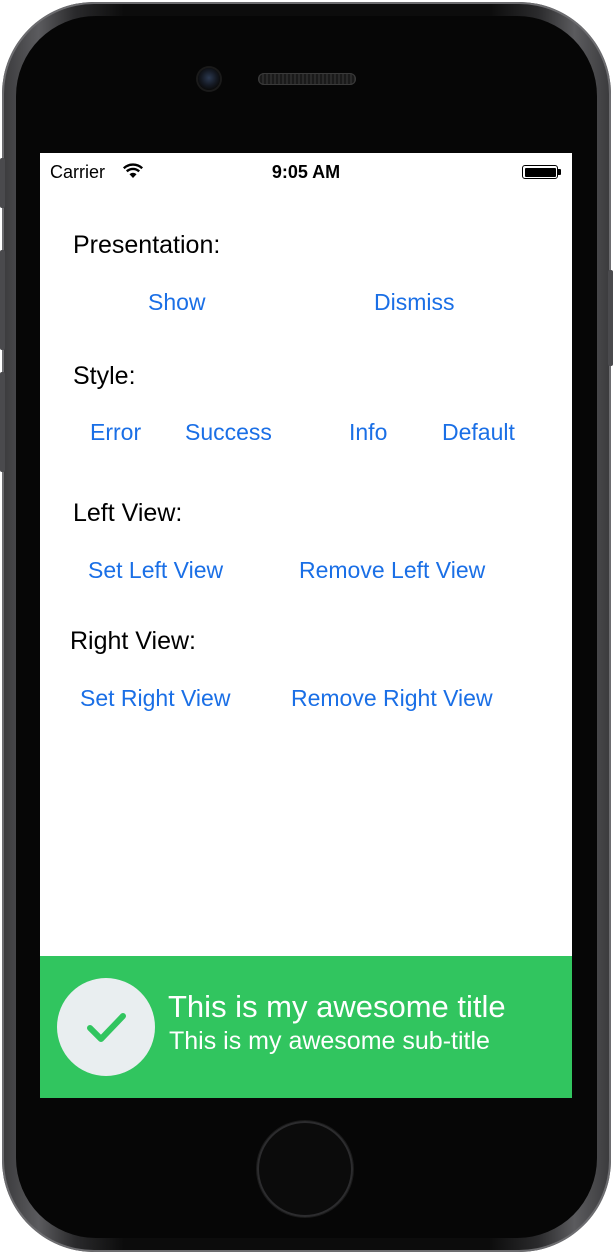 The image size is (613, 1255). I want to click on remove-right-view-button: Remove Right View, so click(392, 698).